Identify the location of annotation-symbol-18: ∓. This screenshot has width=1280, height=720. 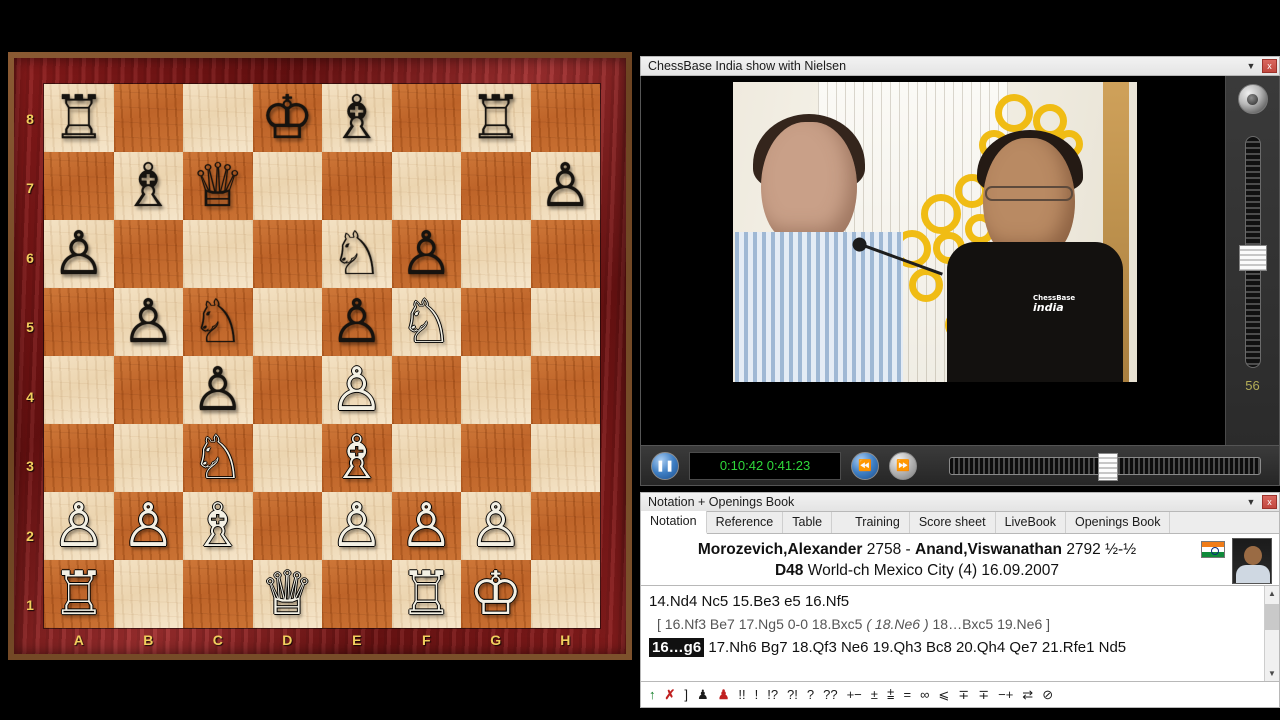
(983, 695).